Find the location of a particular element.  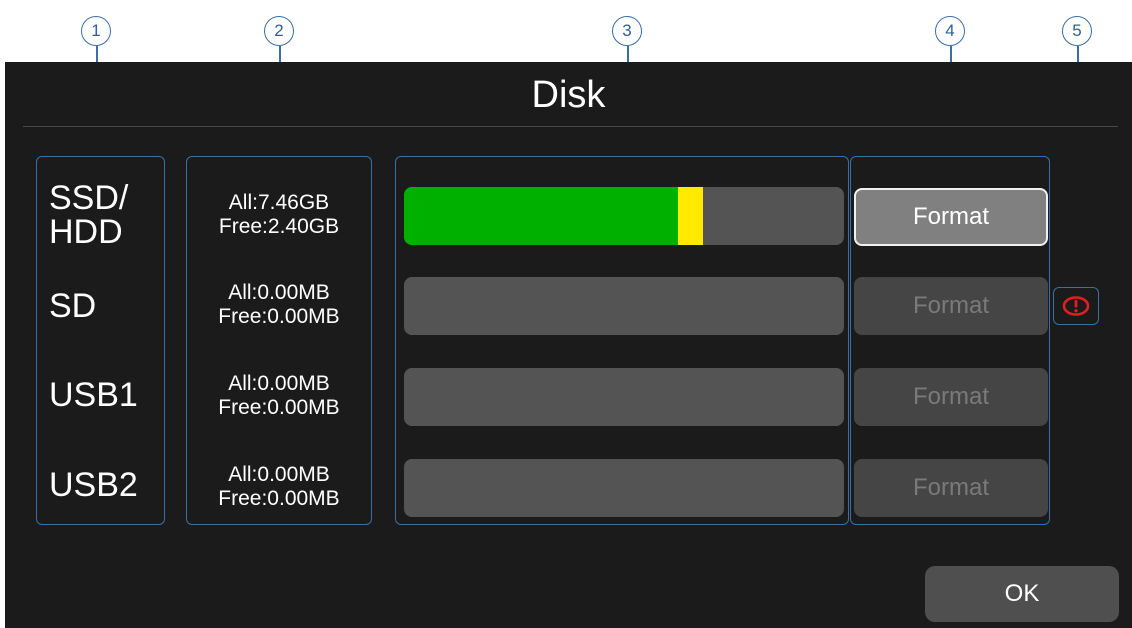

capacity-usb1: All:0.00MB Free:0.00MB is located at coordinates (279, 396).